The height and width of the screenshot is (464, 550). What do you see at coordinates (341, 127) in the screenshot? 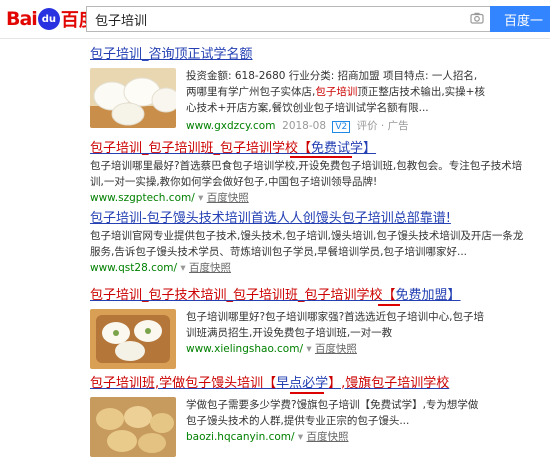
I see `v2-badge-icon: V2` at bounding box center [341, 127].